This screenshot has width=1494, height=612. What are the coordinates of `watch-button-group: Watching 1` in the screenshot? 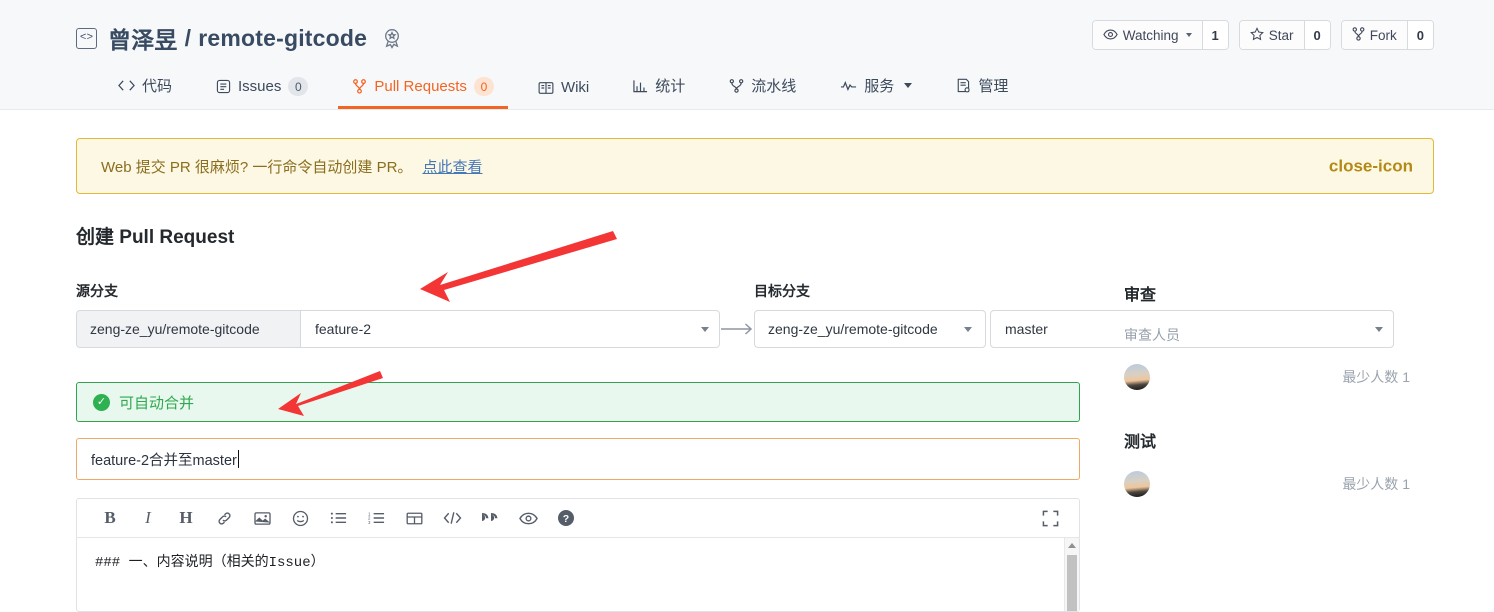 It's located at (1160, 35).